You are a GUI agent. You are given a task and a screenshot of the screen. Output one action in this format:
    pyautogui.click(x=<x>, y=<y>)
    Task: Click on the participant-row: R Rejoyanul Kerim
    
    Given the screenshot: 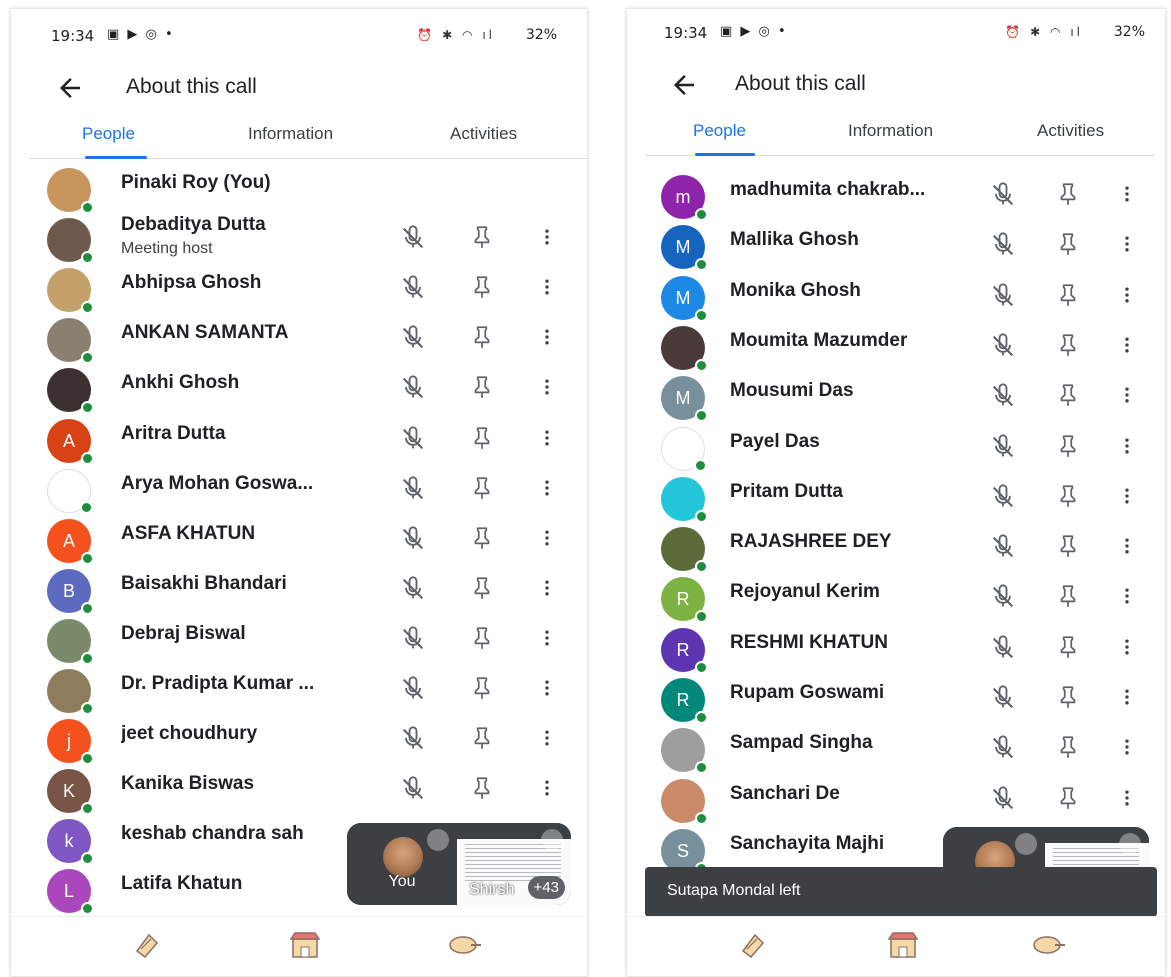 What is the action you would take?
    pyautogui.click(x=896, y=602)
    